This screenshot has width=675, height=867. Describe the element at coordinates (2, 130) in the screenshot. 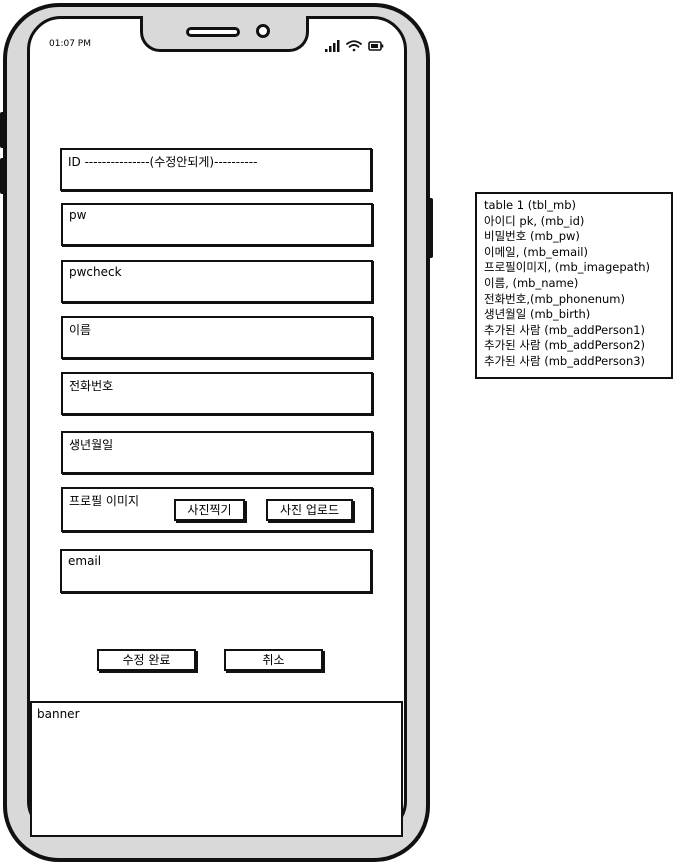

I see `side-button-left-top` at that location.